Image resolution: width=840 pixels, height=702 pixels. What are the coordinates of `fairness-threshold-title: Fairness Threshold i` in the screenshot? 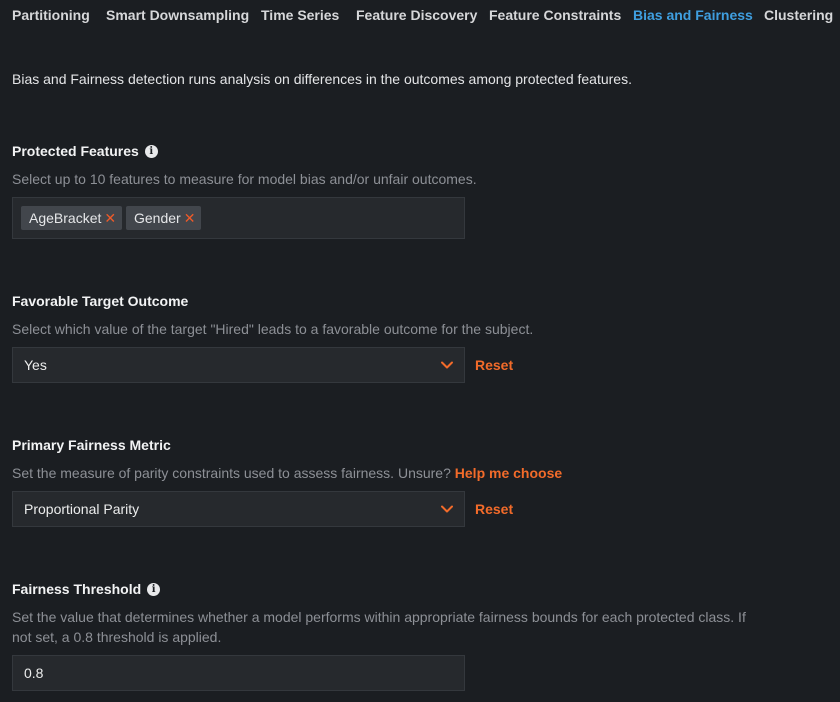 It's located at (86, 589).